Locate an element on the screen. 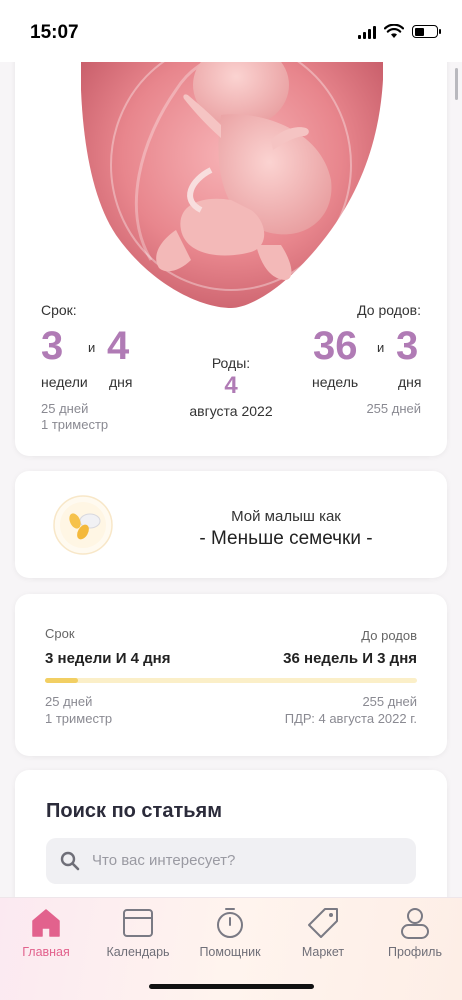  due-label: До родов: is located at coordinates (389, 310).